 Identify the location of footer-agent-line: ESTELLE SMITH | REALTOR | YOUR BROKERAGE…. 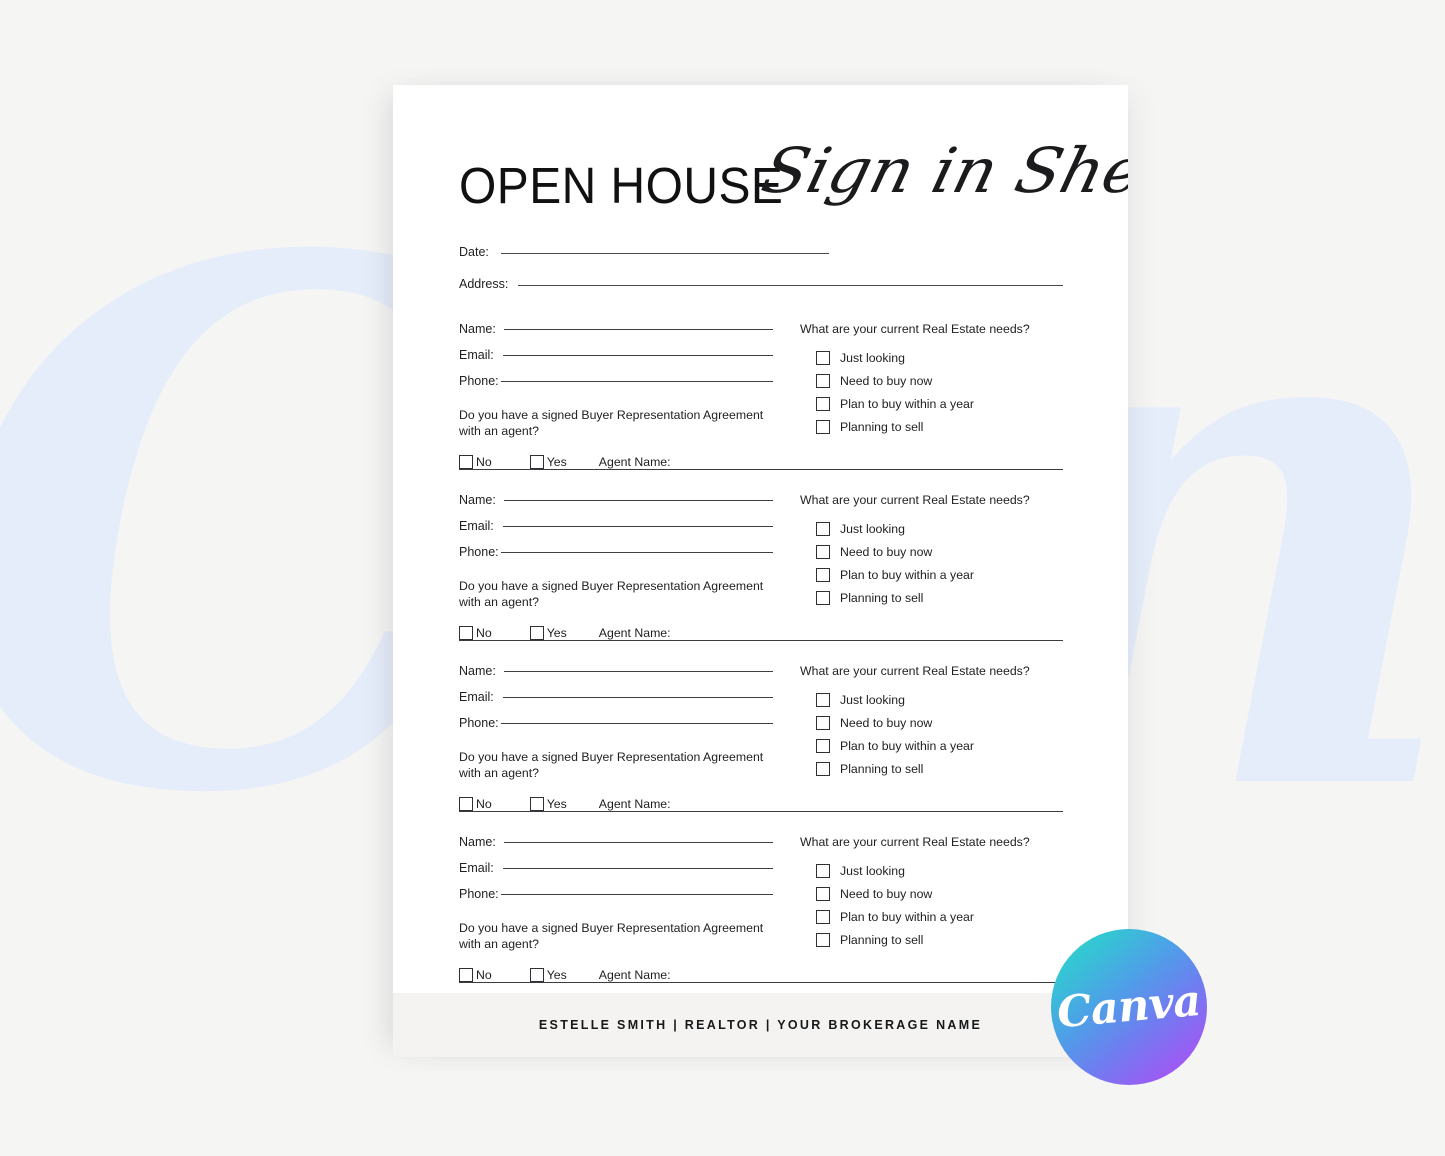
(760, 1025).